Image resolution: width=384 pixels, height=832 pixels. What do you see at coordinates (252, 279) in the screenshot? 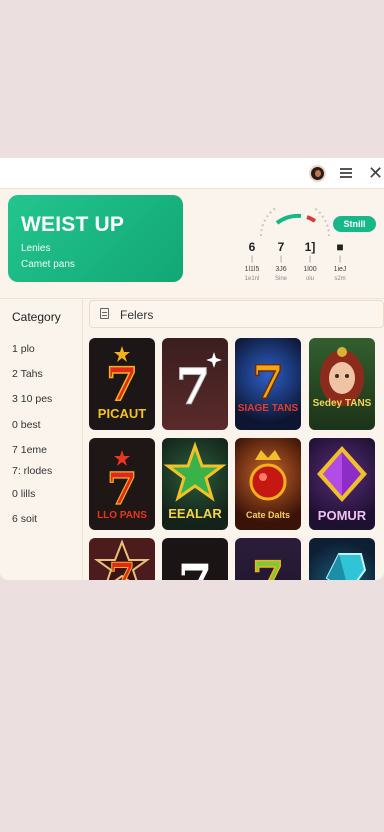
I see `stat-caption: 1e1nl` at bounding box center [252, 279].